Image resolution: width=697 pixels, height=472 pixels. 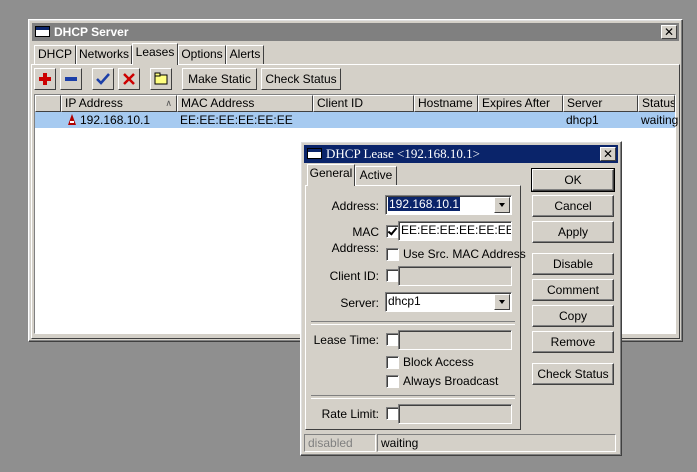 I want to click on disable-button: Disable, so click(x=573, y=264).